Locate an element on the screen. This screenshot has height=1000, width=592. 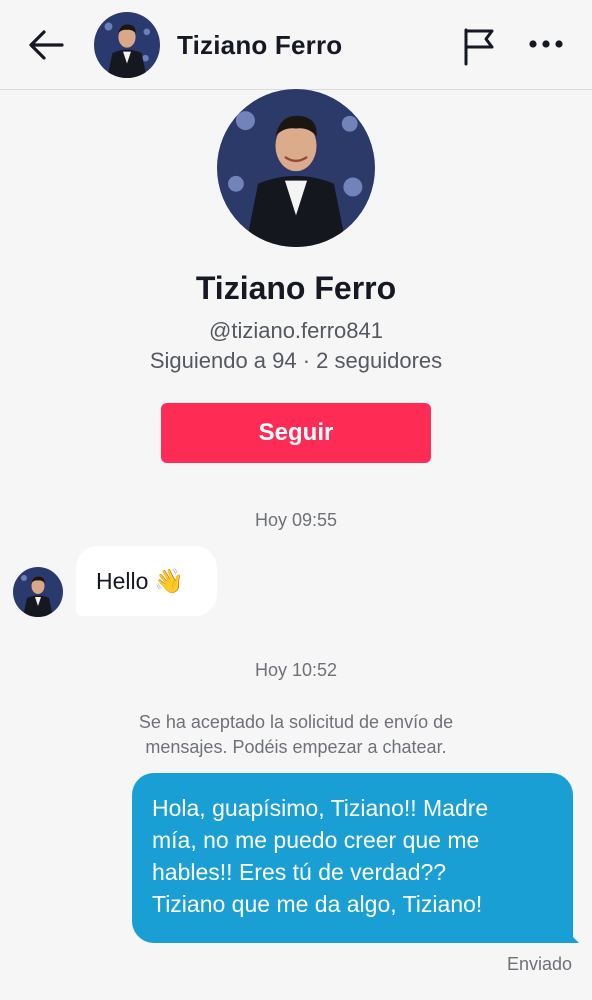
profile-stats: Siguiendo a 94 · 2 seguidores is located at coordinates (296, 360).